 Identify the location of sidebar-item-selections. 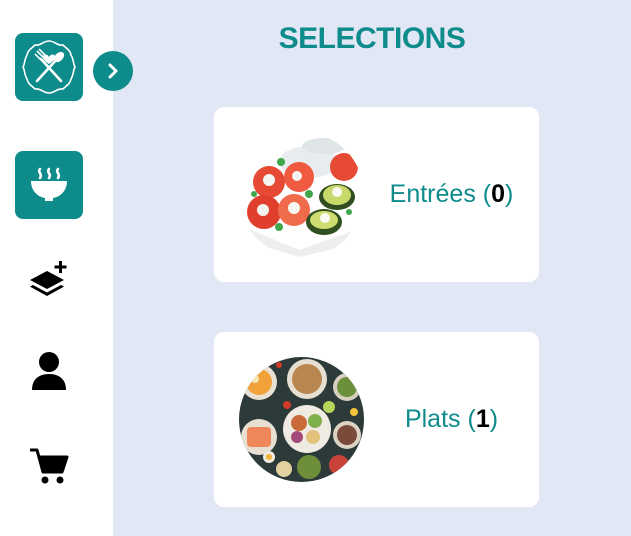
(49, 185).